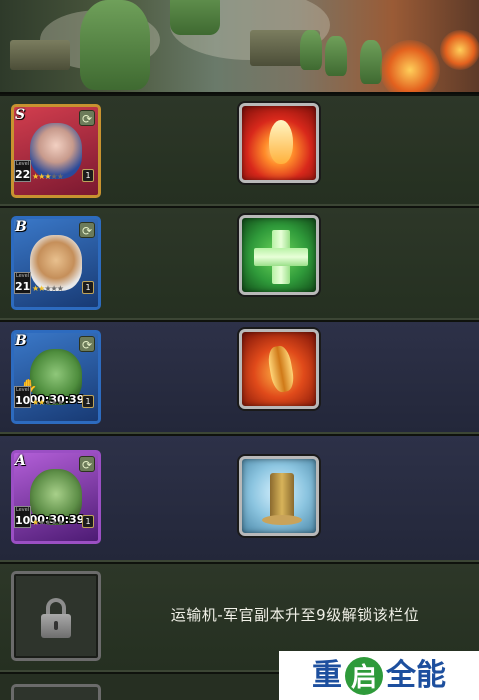  I want to click on unlock-requirement-text: 运输机-军官副本升至9级解锁该栏位, so click(295, 615).